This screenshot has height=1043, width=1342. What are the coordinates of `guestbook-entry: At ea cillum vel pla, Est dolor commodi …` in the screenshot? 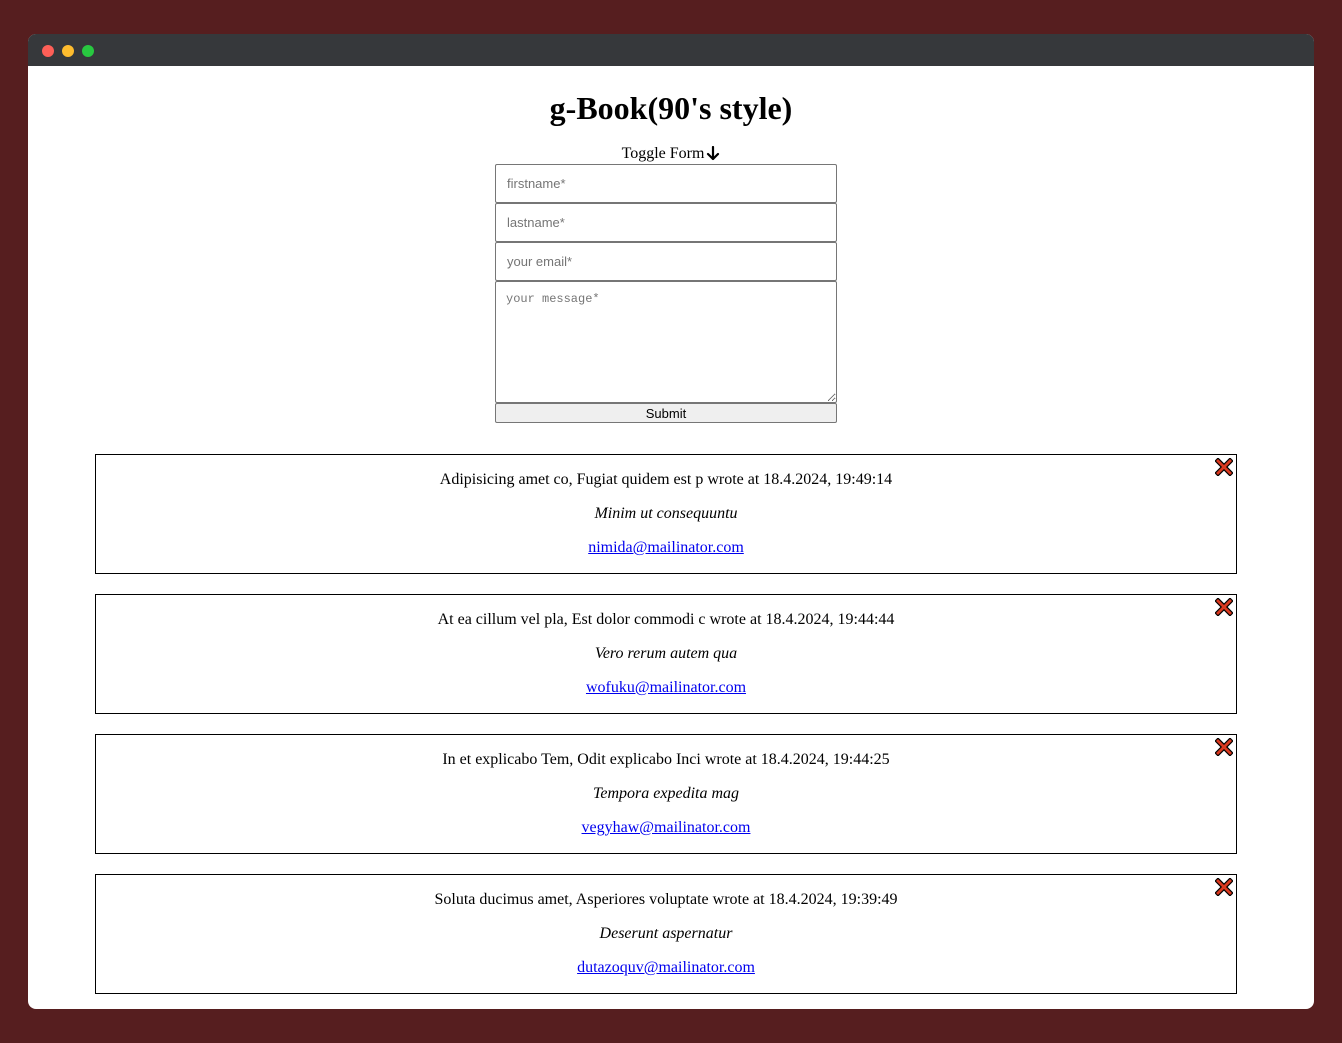 It's located at (666, 654).